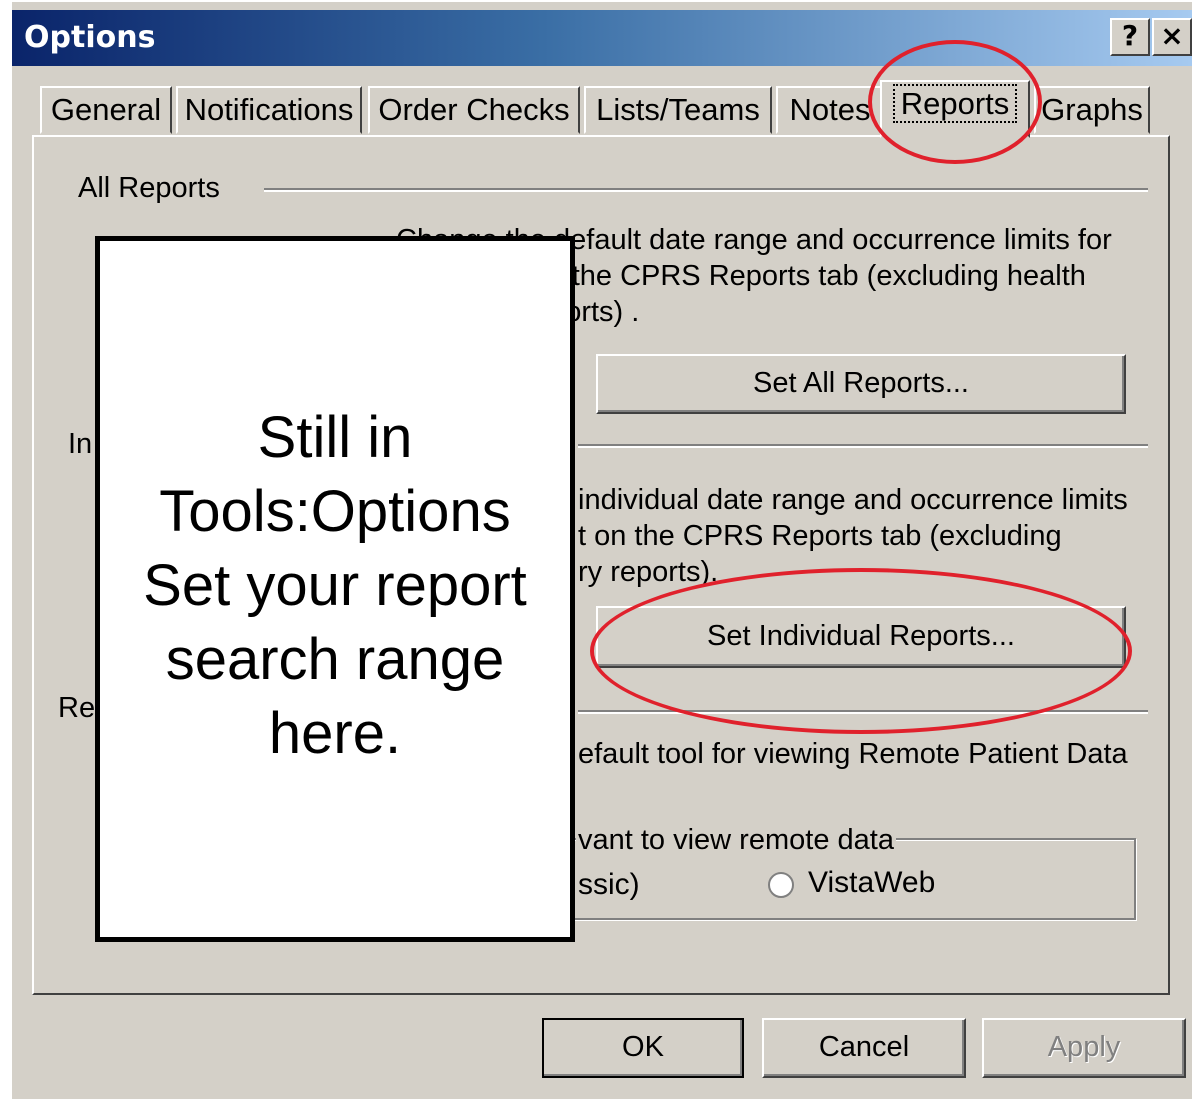 This screenshot has width=1192, height=1099. What do you see at coordinates (781, 885) in the screenshot?
I see `radio-vistaweb` at bounding box center [781, 885].